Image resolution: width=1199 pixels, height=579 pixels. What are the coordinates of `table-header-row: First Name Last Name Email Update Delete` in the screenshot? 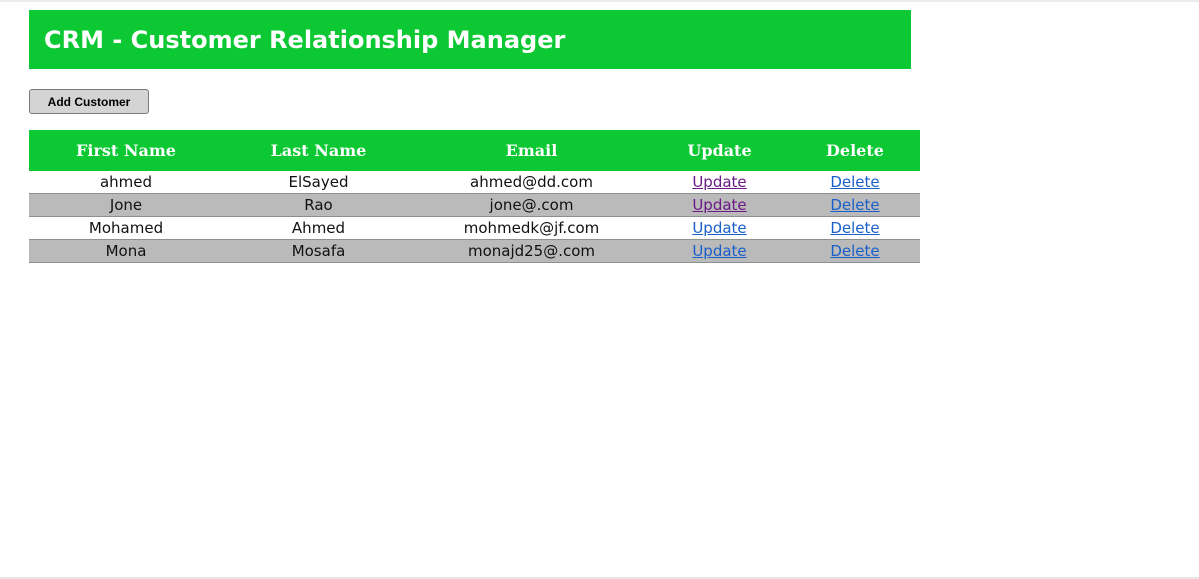 It's located at (474, 150).